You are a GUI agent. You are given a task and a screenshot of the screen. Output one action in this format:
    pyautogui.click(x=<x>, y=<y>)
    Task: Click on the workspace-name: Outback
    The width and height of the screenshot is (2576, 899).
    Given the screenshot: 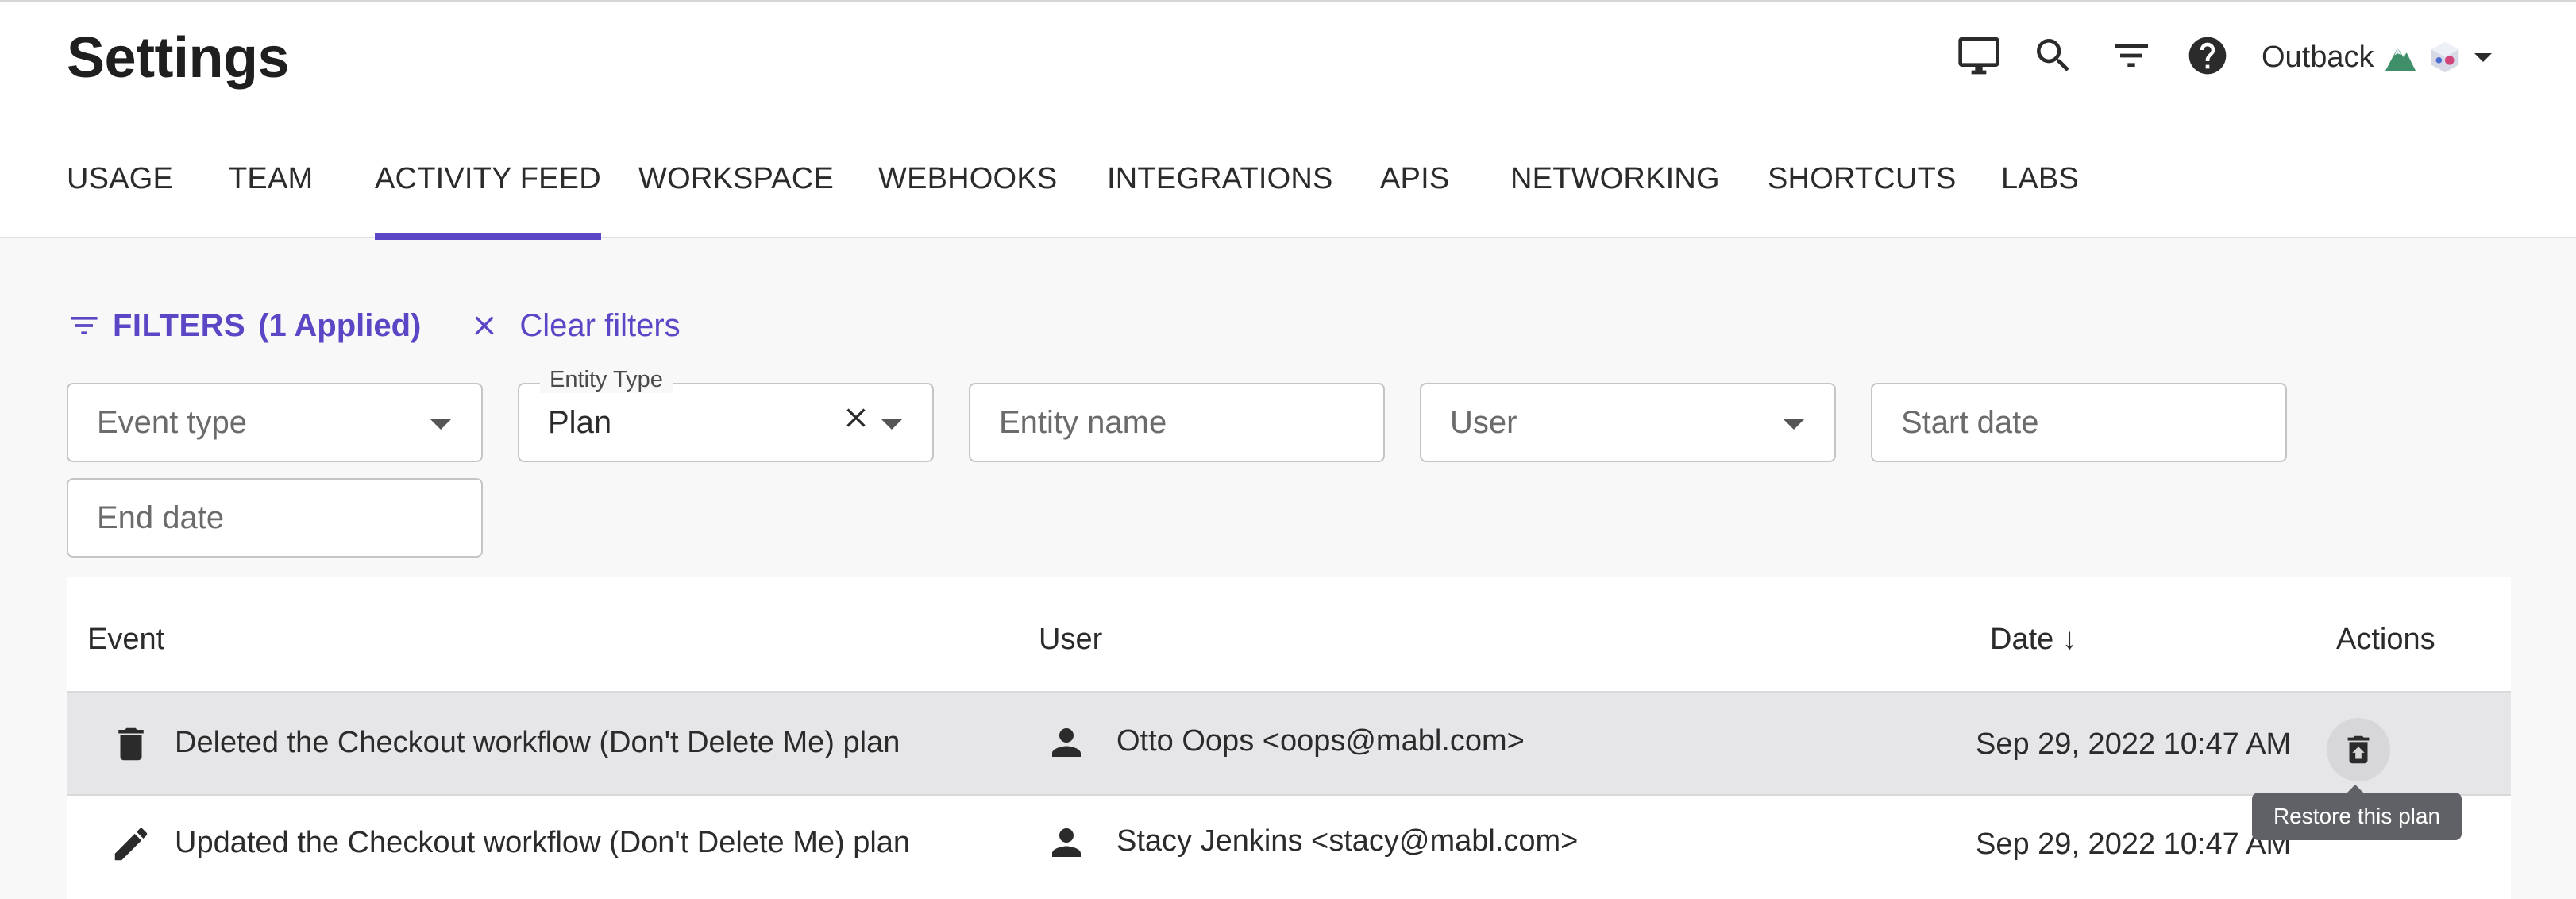 What is the action you would take?
    pyautogui.click(x=2318, y=57)
    